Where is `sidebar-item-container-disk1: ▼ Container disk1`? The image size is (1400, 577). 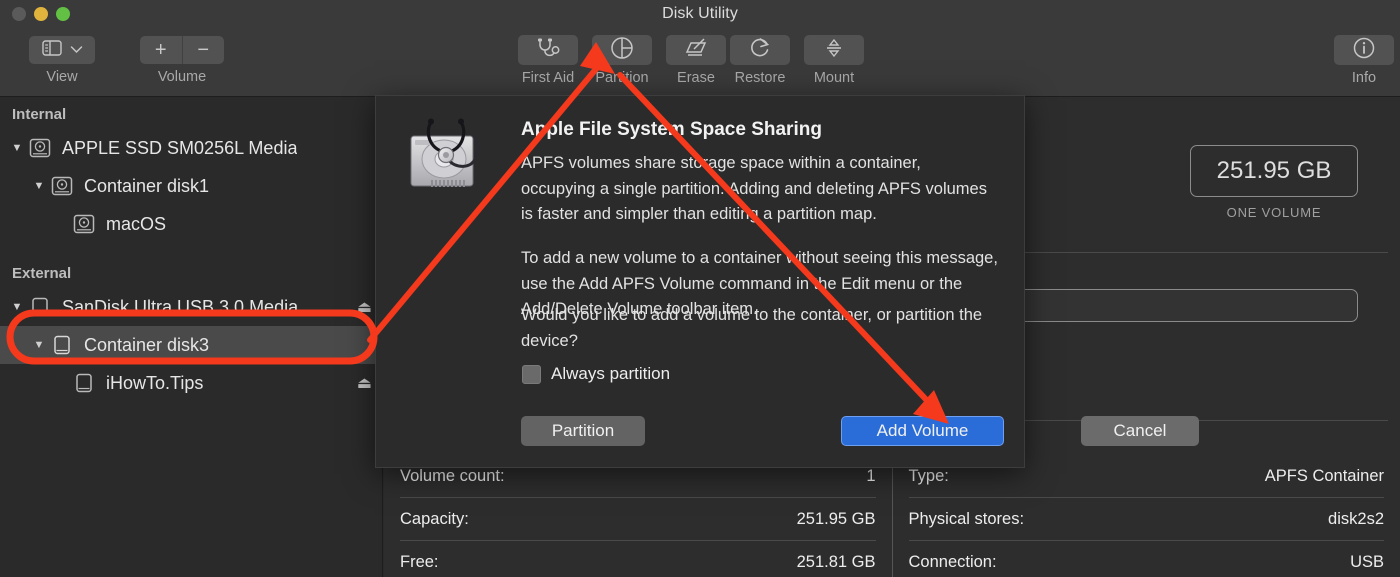 sidebar-item-container-disk1: ▼ Container disk1 is located at coordinates (191, 186).